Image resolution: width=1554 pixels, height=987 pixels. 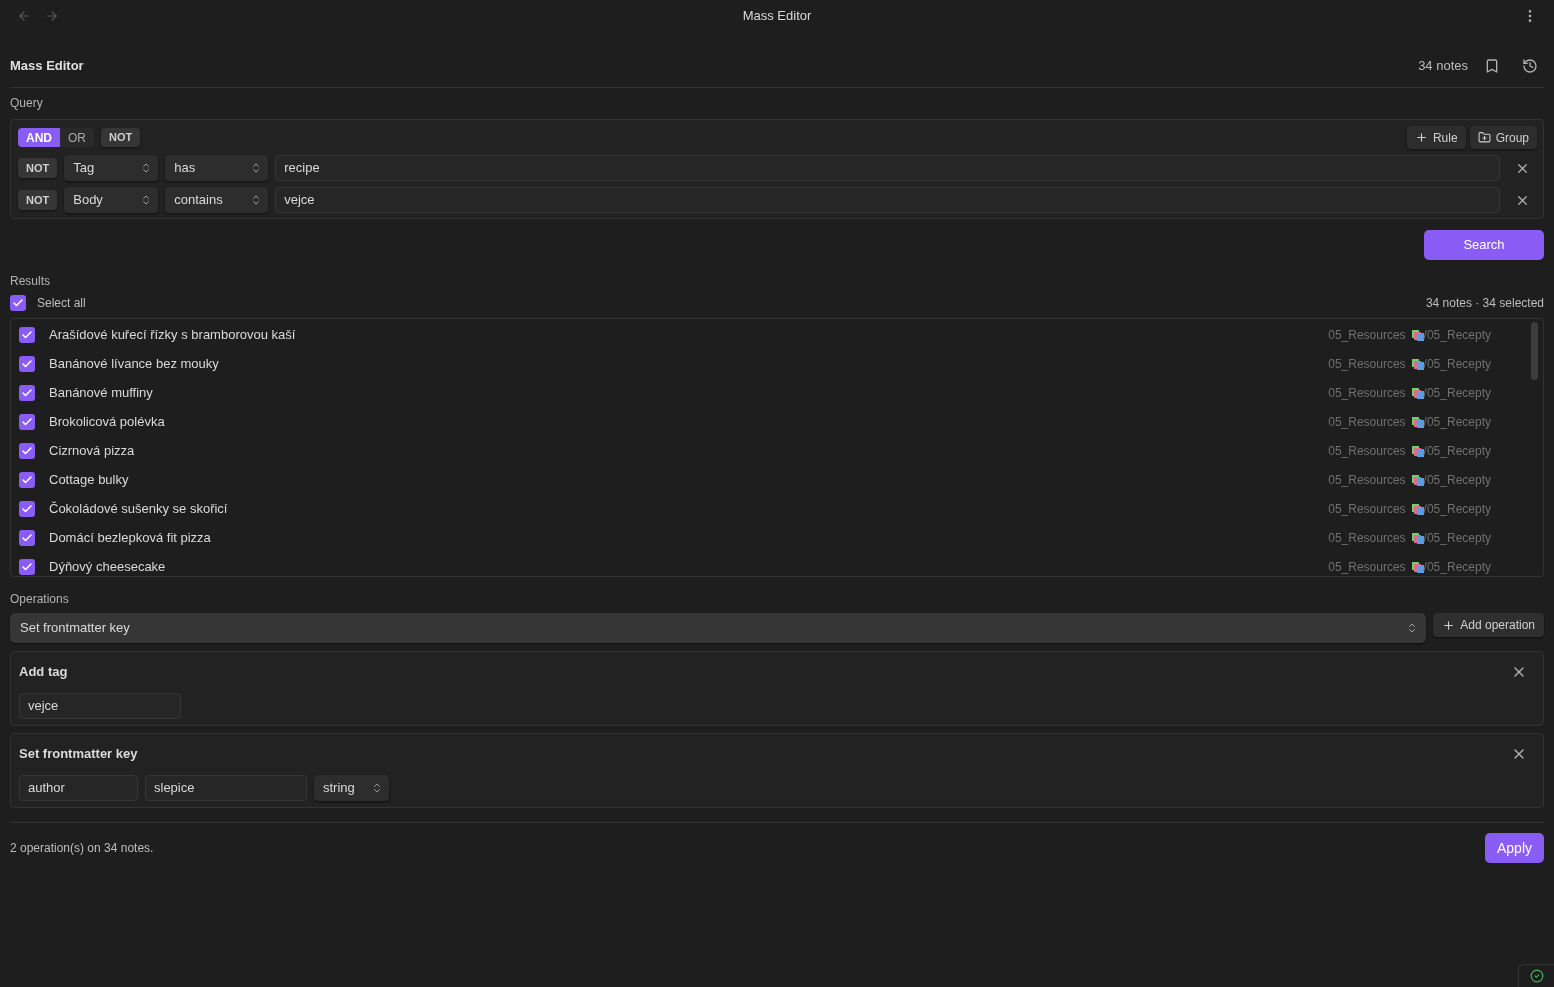 I want to click on value-input: vejce, so click(x=887, y=200).